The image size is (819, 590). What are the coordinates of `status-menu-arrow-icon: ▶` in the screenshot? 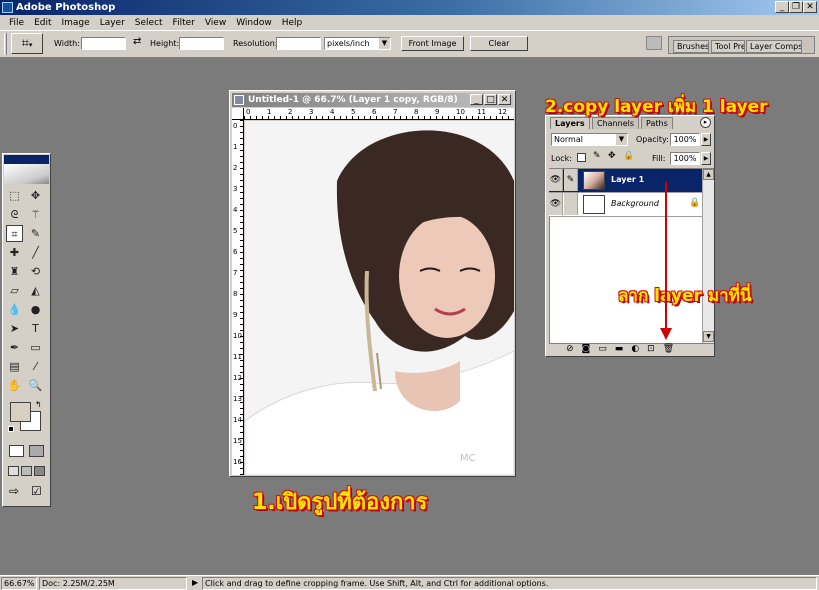 It's located at (195, 582).